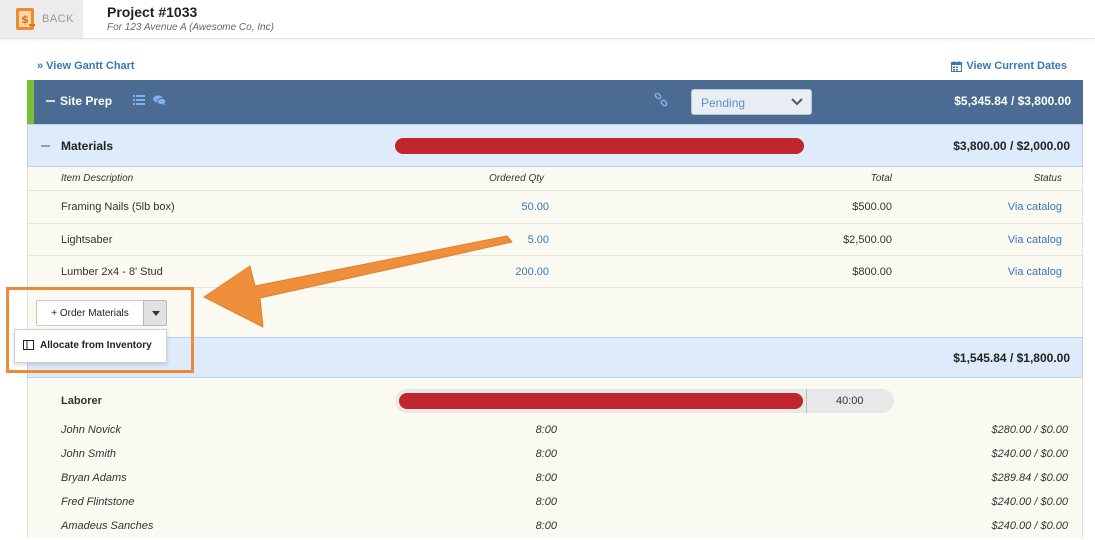 The width and height of the screenshot is (1095, 540). Describe the element at coordinates (86, 66) in the screenshot. I see `view-gantt-chart-link: » View Gantt Chart` at that location.